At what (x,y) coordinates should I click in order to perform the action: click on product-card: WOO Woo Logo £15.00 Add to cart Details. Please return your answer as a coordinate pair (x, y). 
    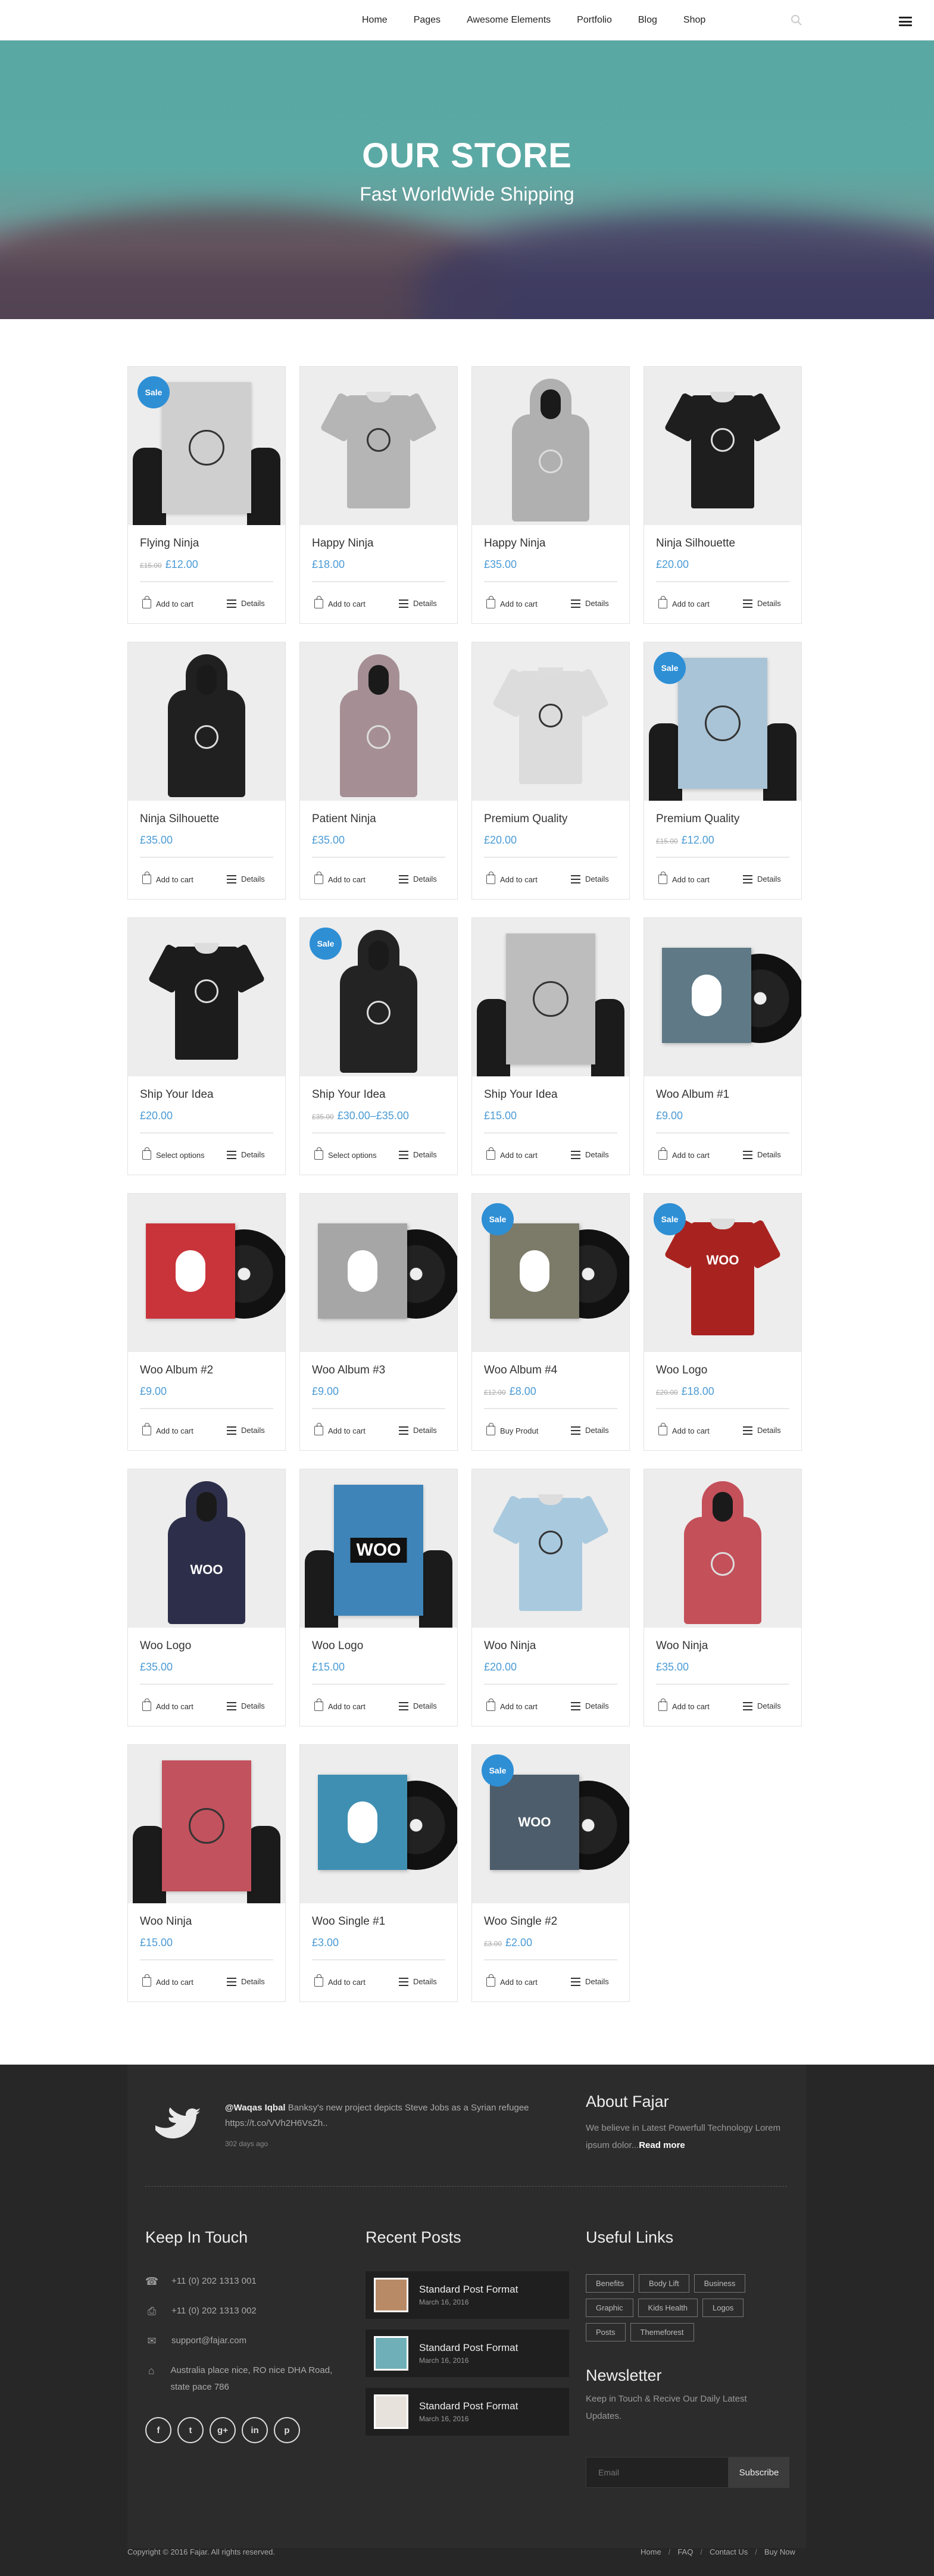
    Looking at the image, I should click on (379, 1597).